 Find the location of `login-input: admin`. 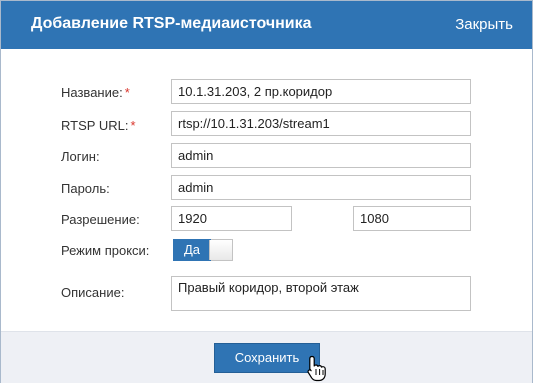

login-input: admin is located at coordinates (321, 155).